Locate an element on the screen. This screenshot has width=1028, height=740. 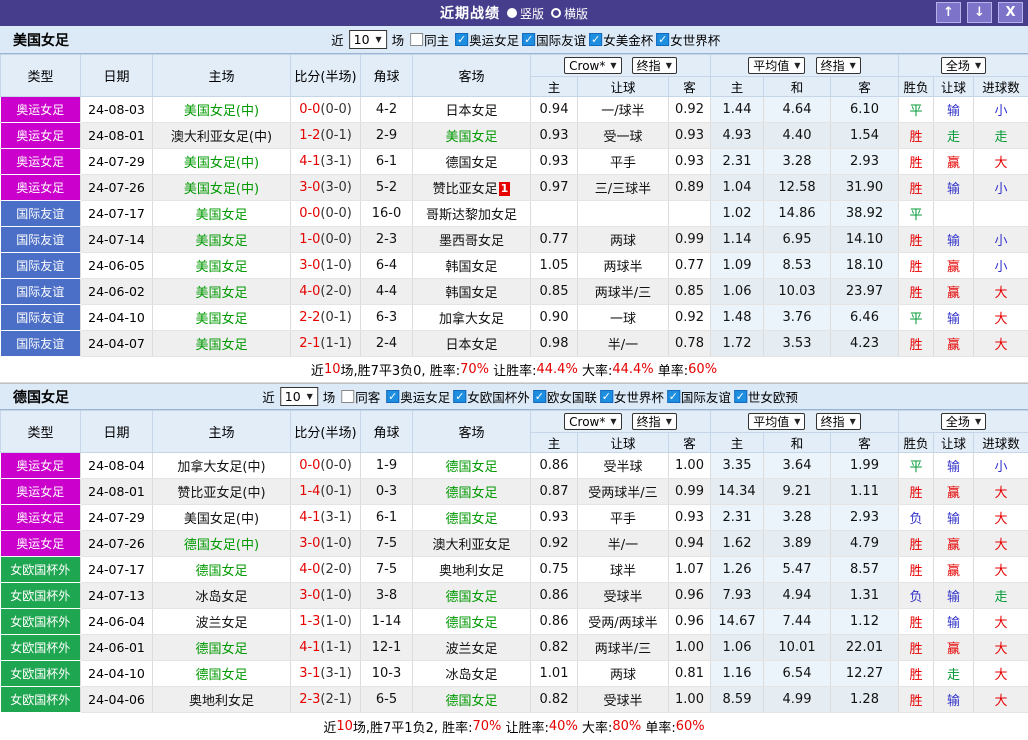
result-handicap: 输 is located at coordinates (954, 700).